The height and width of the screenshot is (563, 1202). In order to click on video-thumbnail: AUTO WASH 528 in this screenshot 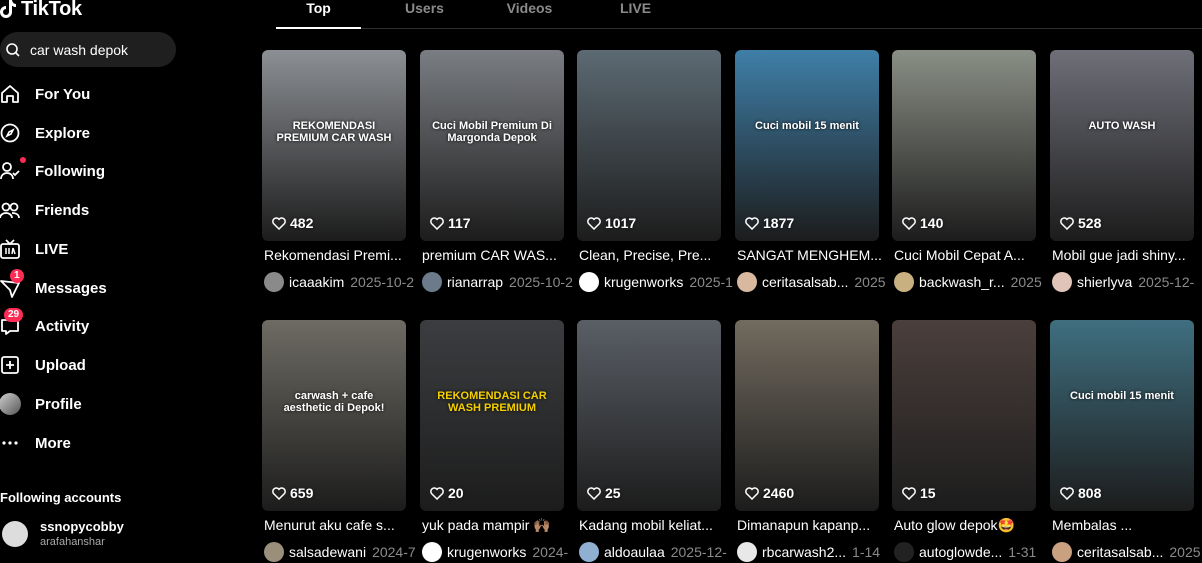, I will do `click(1122, 145)`.